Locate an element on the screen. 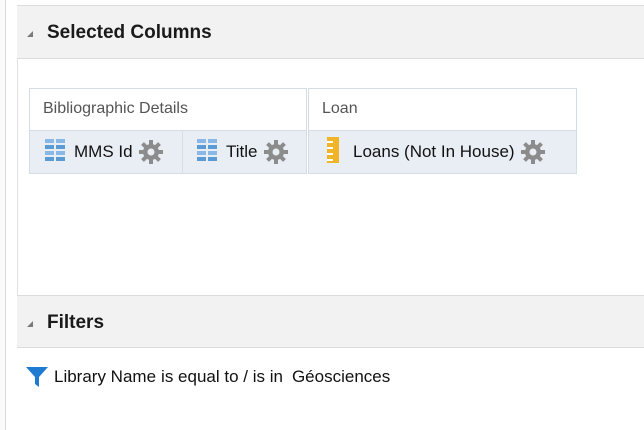 This screenshot has width=644, height=430. filter-funnel-icon is located at coordinates (37, 377).